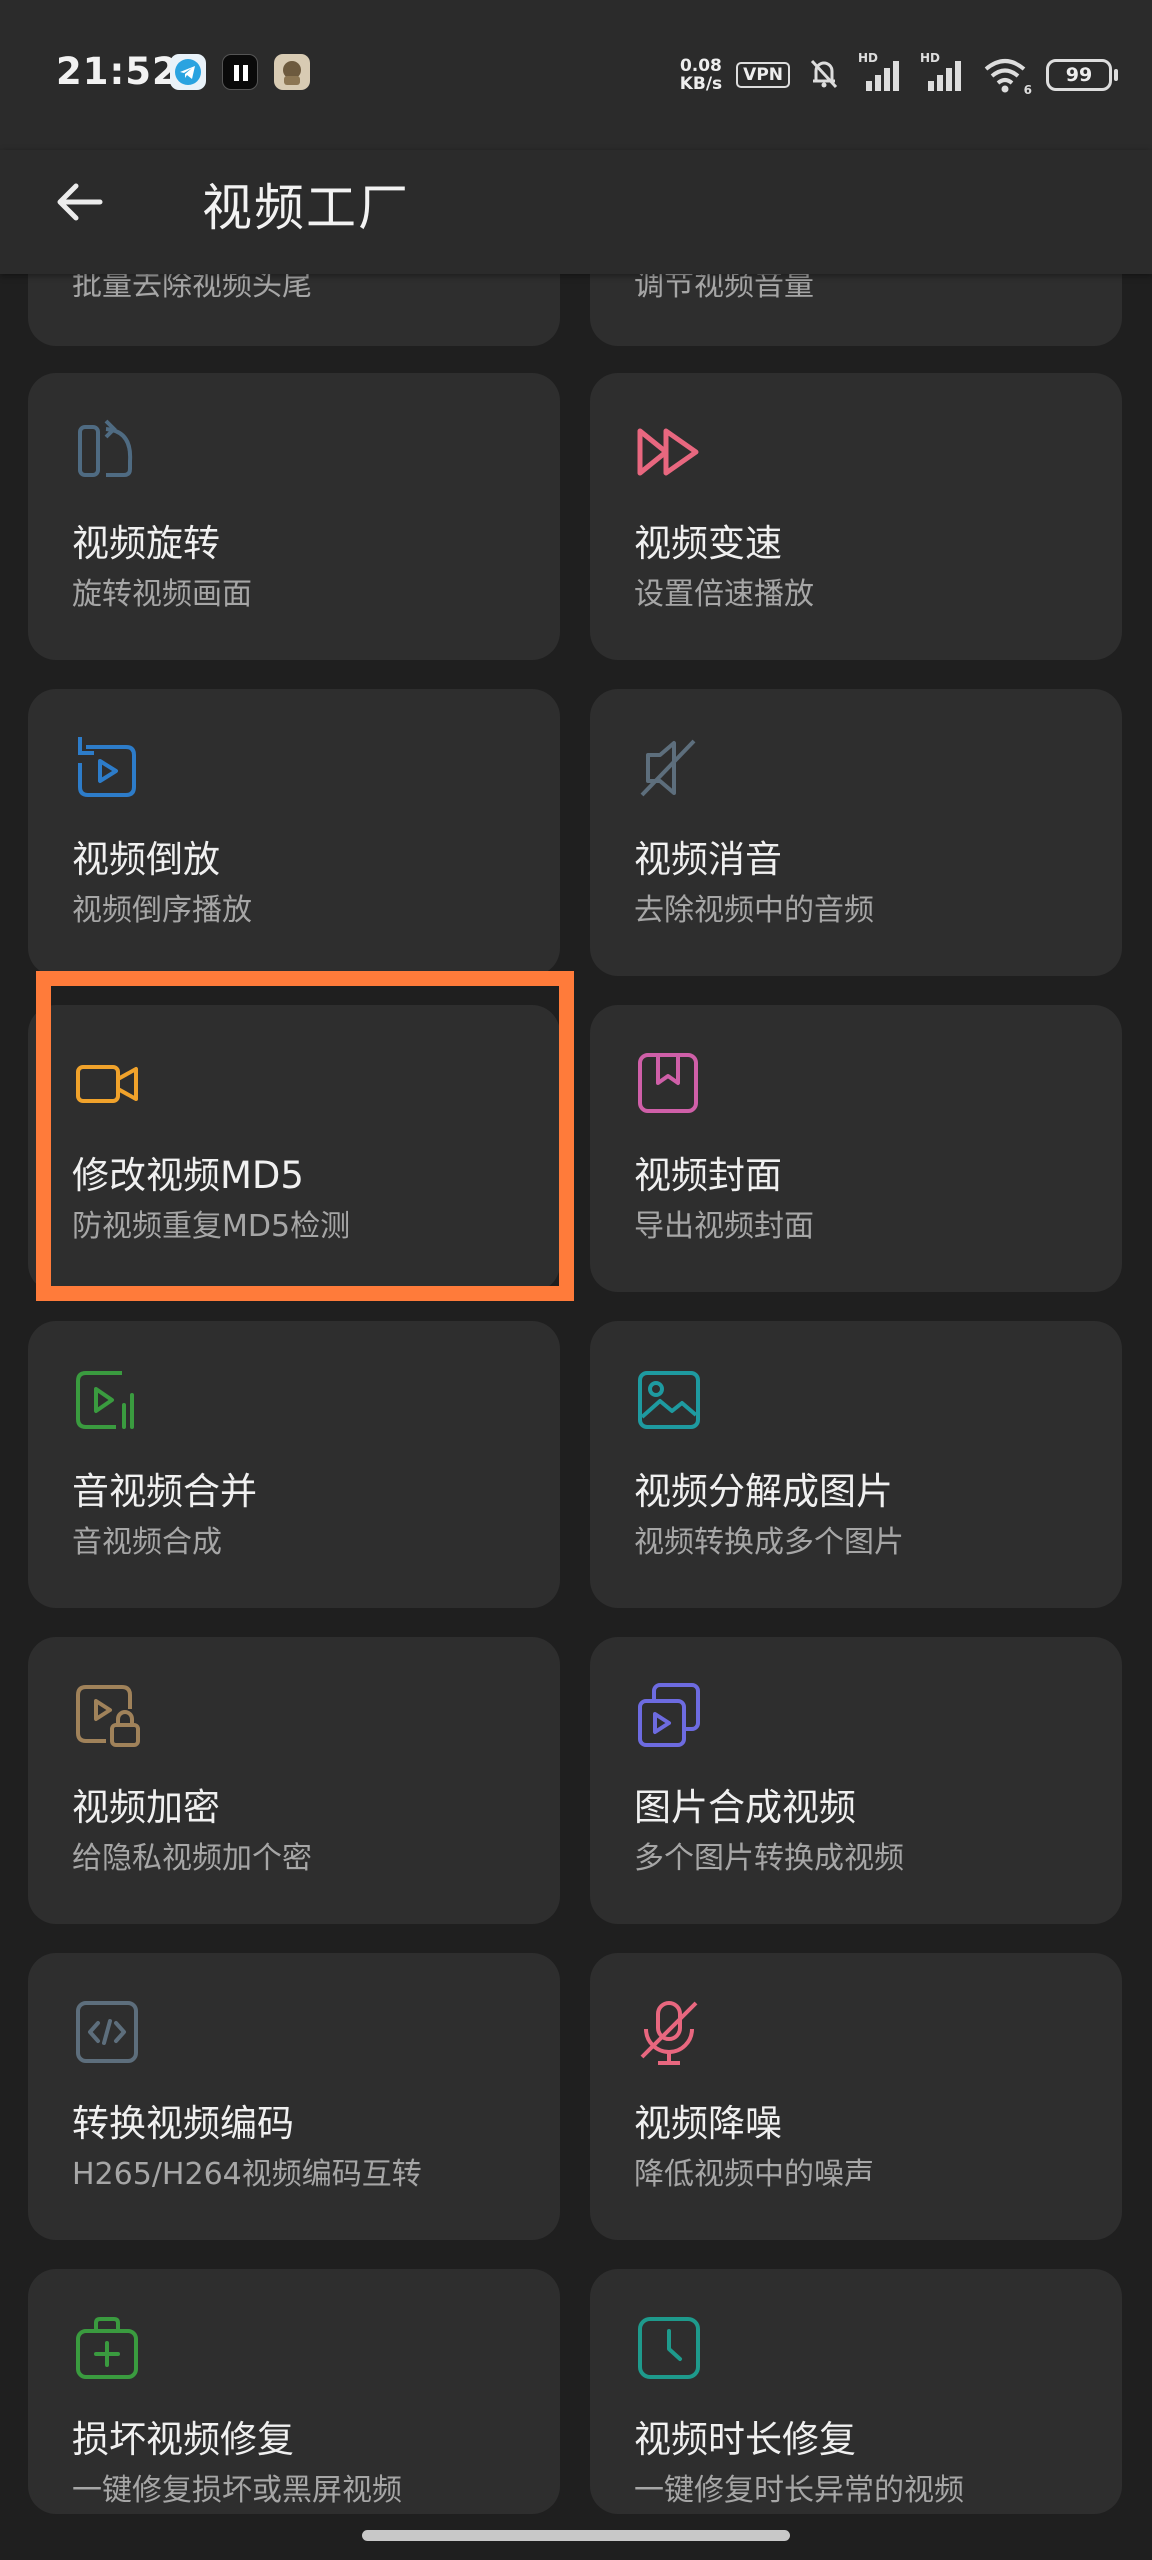  Describe the element at coordinates (162, 594) in the screenshot. I see `tool-card-desc: 旋转视频画面` at that location.